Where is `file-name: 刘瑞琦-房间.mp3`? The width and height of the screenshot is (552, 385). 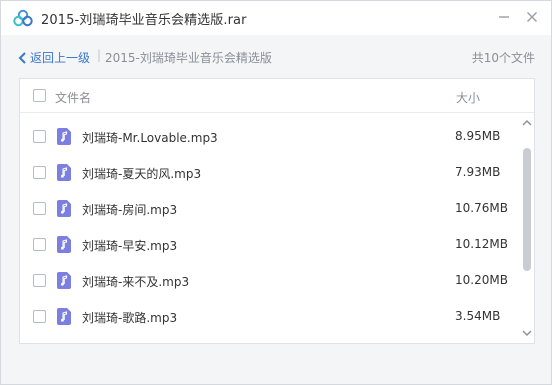
file-name: 刘瑞琦-房间.mp3 is located at coordinates (130, 210).